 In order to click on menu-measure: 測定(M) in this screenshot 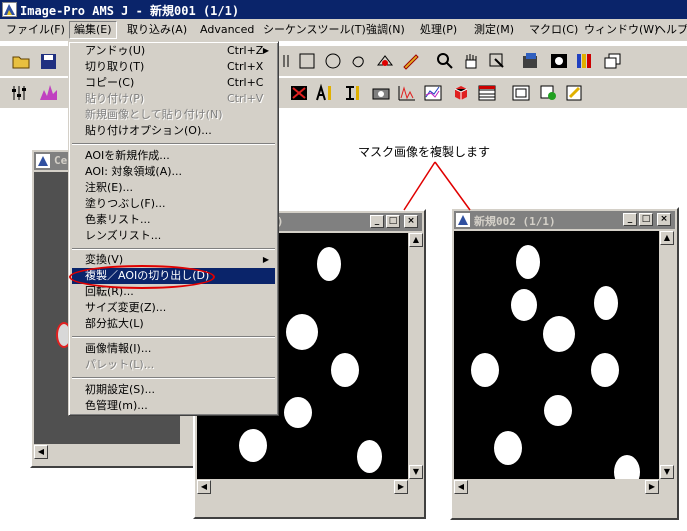, I will do `click(494, 30)`.